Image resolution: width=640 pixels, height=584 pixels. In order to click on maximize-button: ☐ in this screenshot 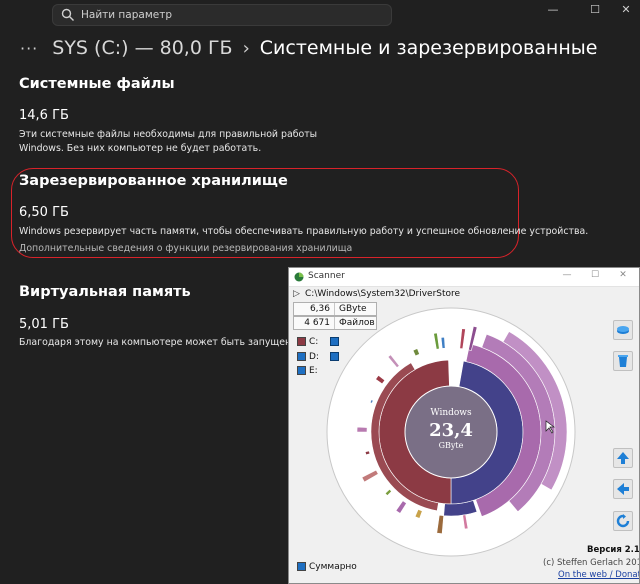, I will do `click(595, 10)`.